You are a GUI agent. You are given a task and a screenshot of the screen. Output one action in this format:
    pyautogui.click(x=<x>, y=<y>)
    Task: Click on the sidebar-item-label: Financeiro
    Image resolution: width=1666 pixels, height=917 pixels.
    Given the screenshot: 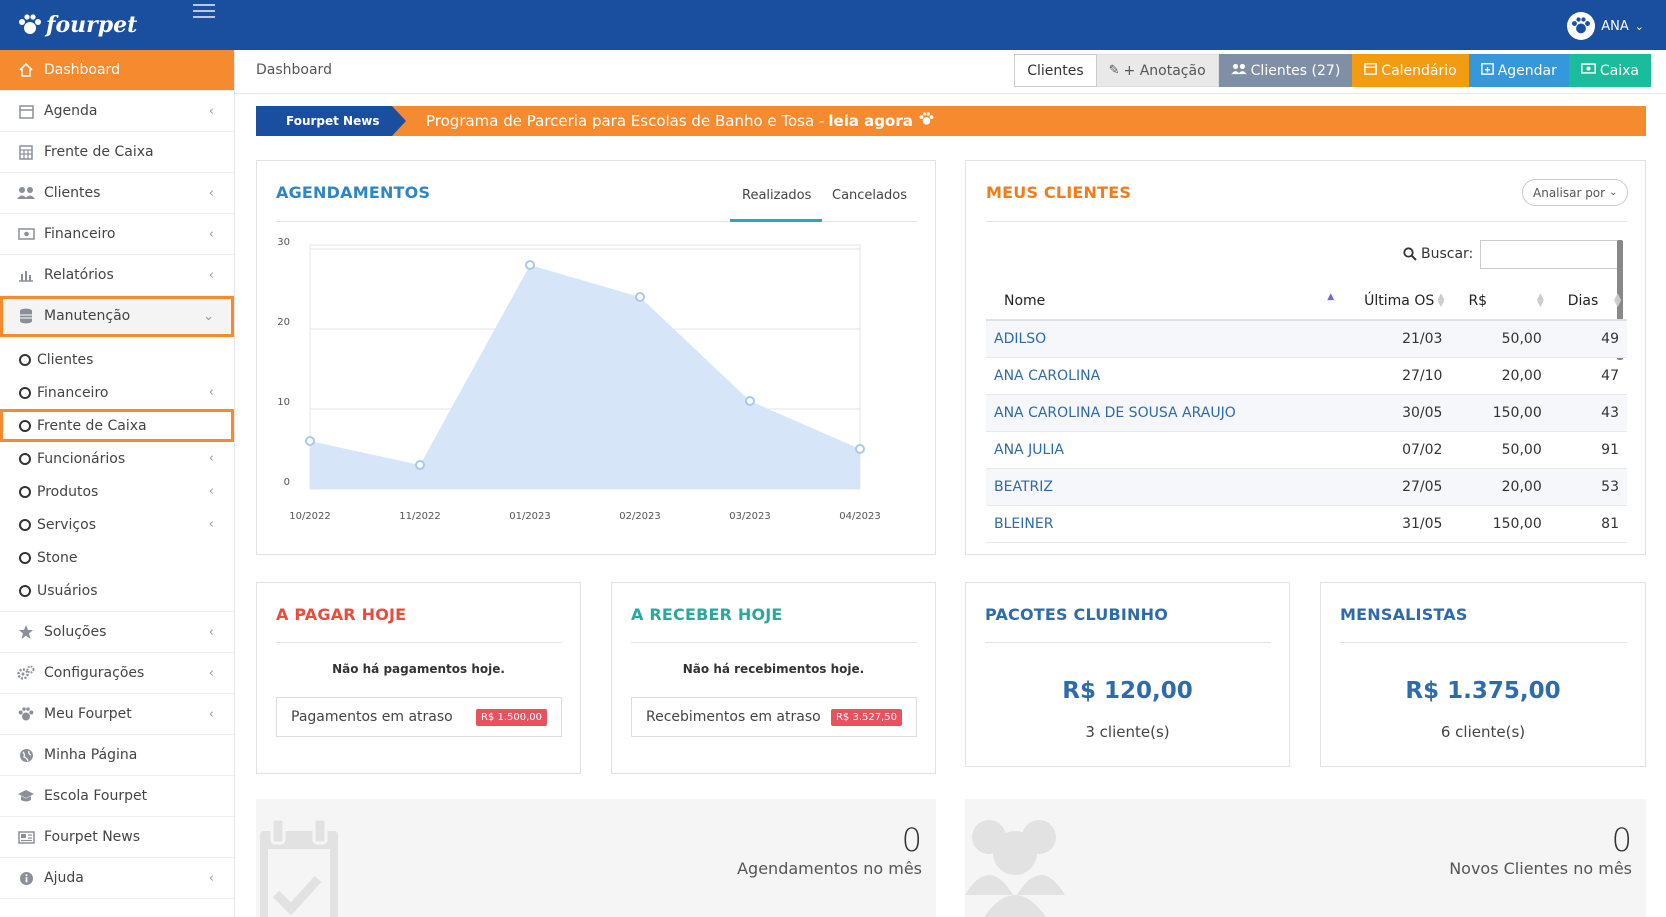 What is the action you would take?
    pyautogui.click(x=80, y=234)
    